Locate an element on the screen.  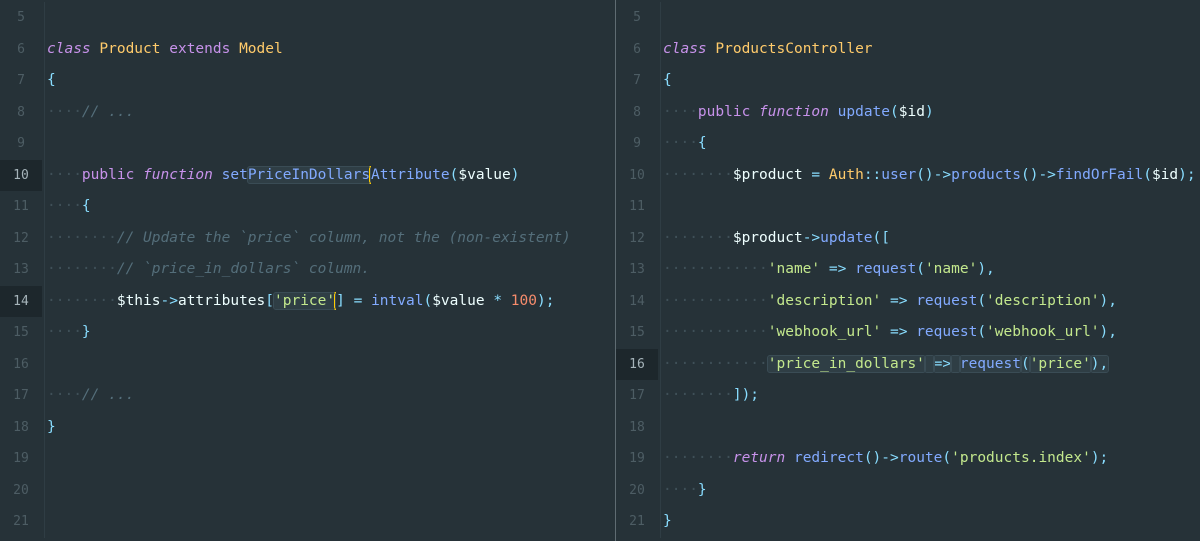
code-token: { is located at coordinates (667, 80).